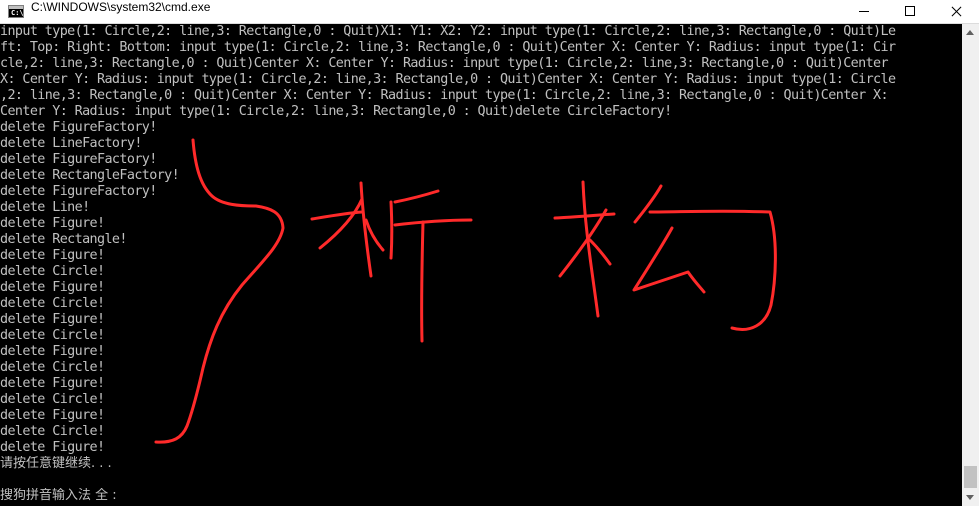 This screenshot has height=506, width=979. What do you see at coordinates (121, 7) in the screenshot?
I see `window-title: C:\WINDOWS\system32\cmd.exe` at bounding box center [121, 7].